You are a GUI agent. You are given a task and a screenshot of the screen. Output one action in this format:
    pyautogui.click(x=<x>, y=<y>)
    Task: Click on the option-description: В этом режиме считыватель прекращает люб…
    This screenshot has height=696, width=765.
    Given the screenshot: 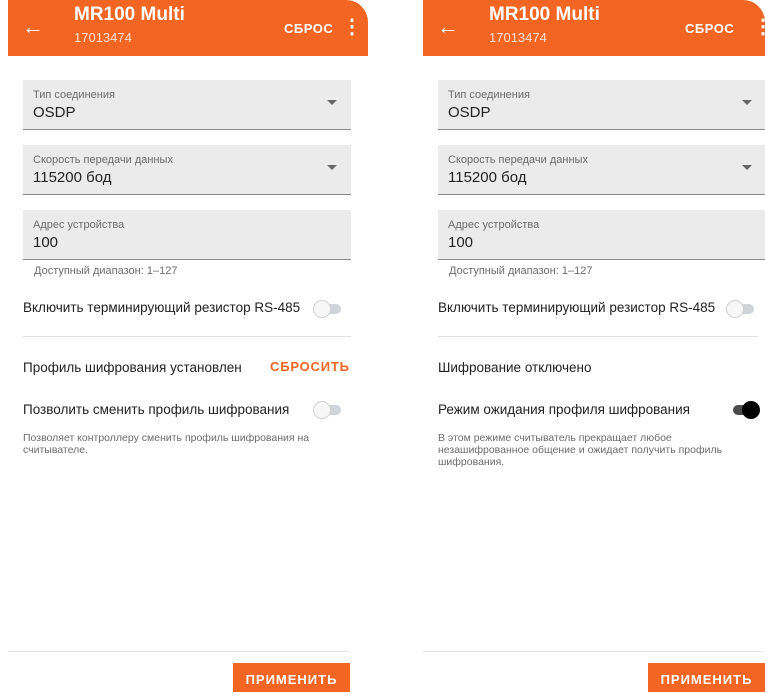 What is the action you would take?
    pyautogui.click(x=580, y=450)
    